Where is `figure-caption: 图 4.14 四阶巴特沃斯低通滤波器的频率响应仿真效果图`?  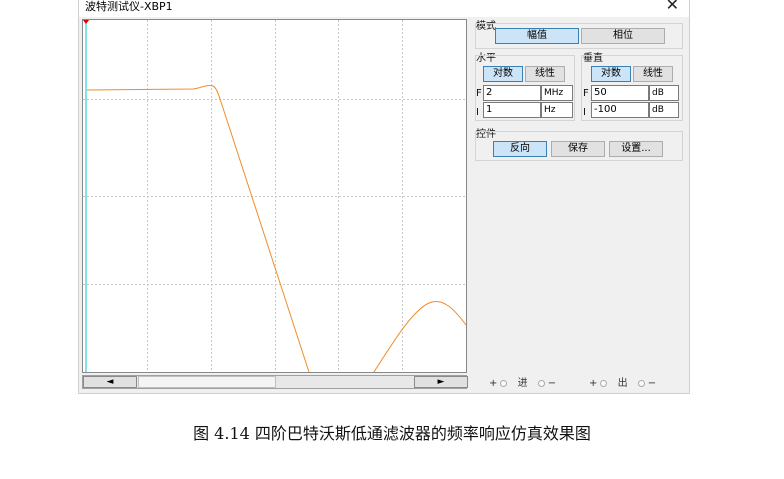 figure-caption: 图 4.14 四阶巴特沃斯低通滤波器的频率响应仿真效果图 is located at coordinates (392, 433).